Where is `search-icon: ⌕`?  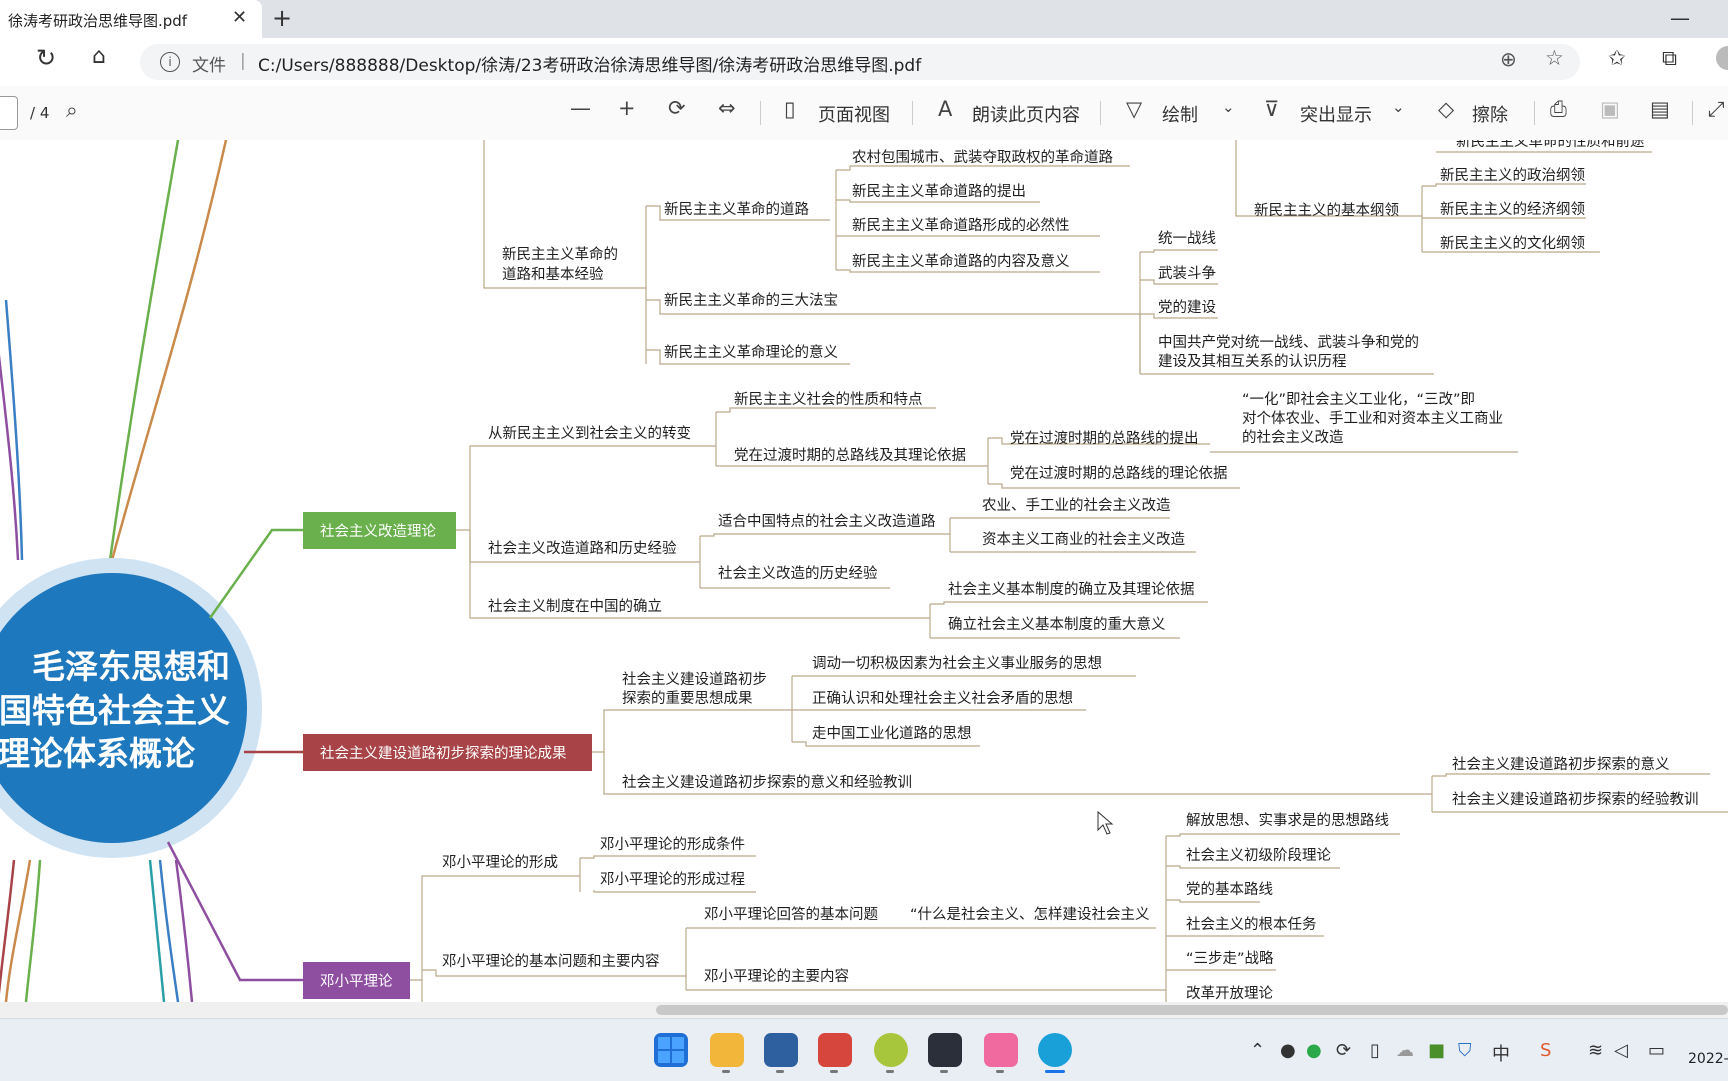 search-icon: ⌕ is located at coordinates (72, 110).